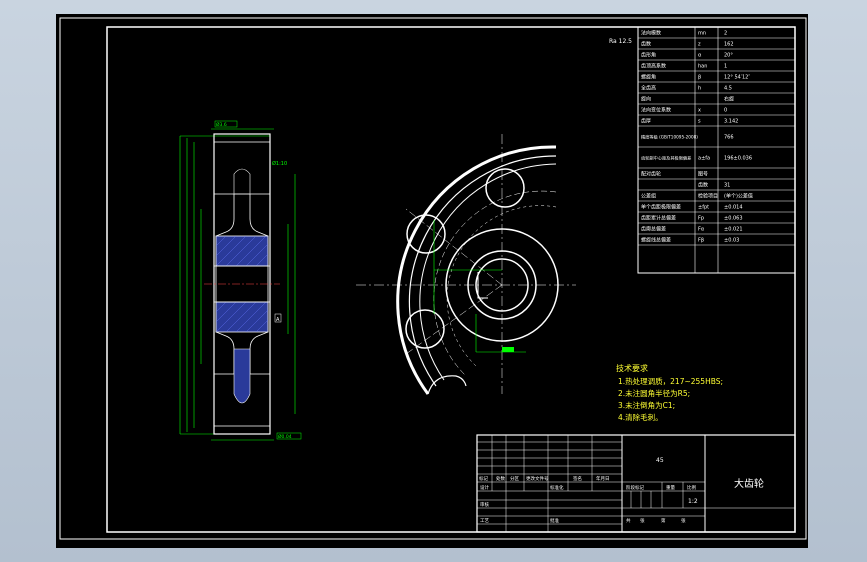 This screenshot has width=867, height=562. I want to click on params-cell-value: 766, so click(729, 138).